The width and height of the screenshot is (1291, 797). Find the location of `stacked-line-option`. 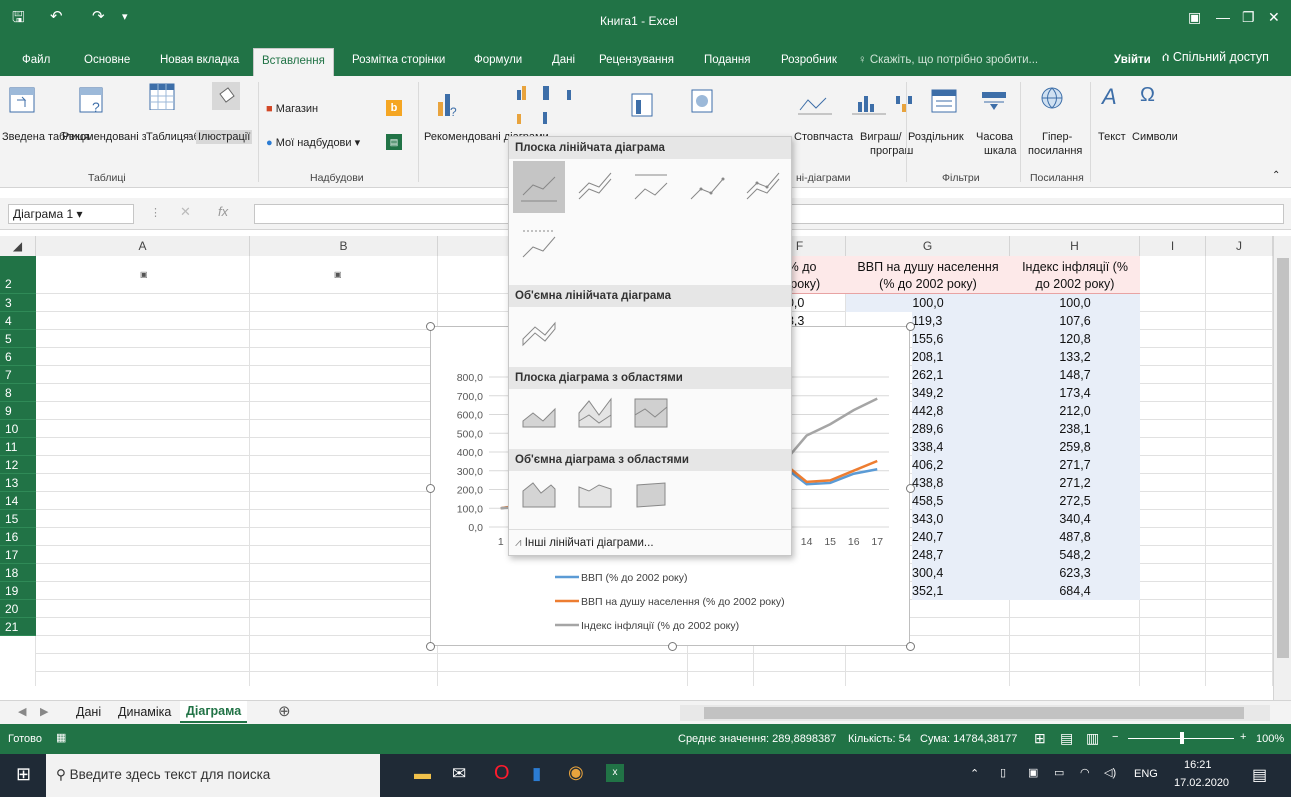

stacked-line-option is located at coordinates (595, 187).